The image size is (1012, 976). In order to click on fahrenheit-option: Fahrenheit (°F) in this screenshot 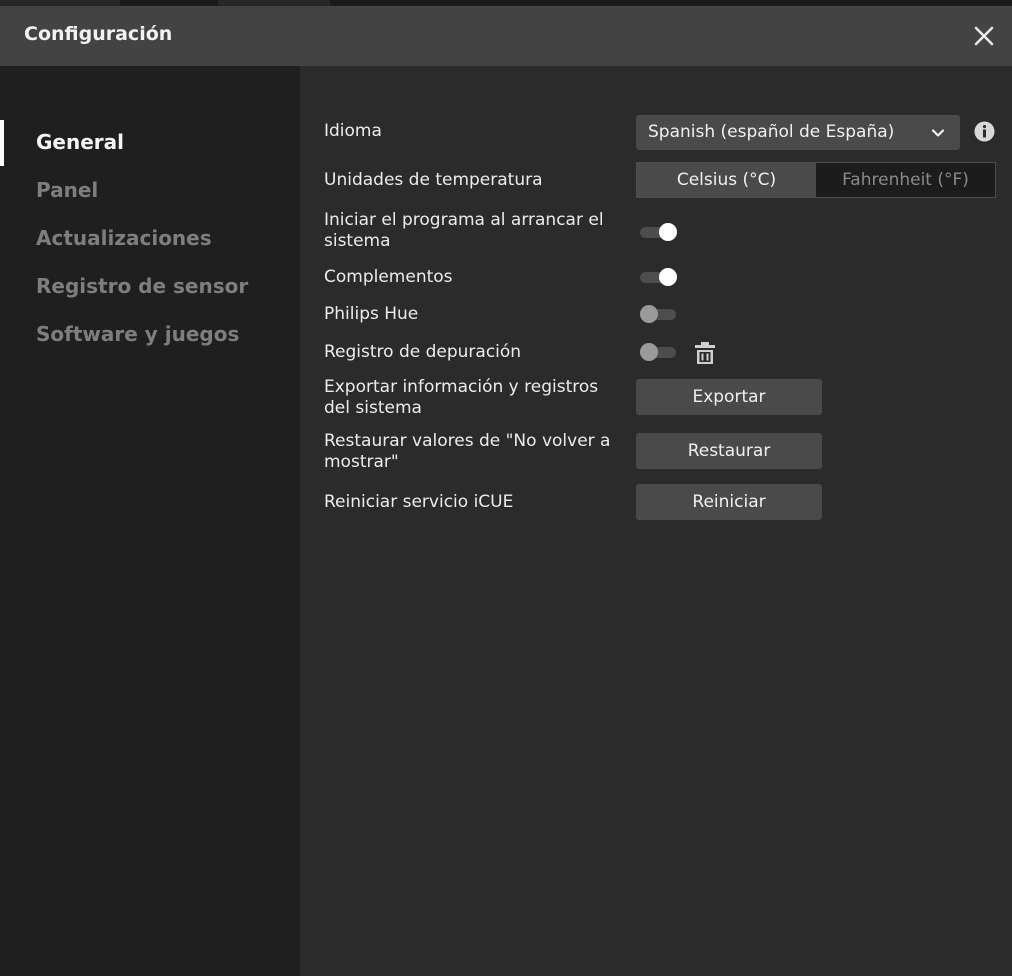, I will do `click(905, 180)`.